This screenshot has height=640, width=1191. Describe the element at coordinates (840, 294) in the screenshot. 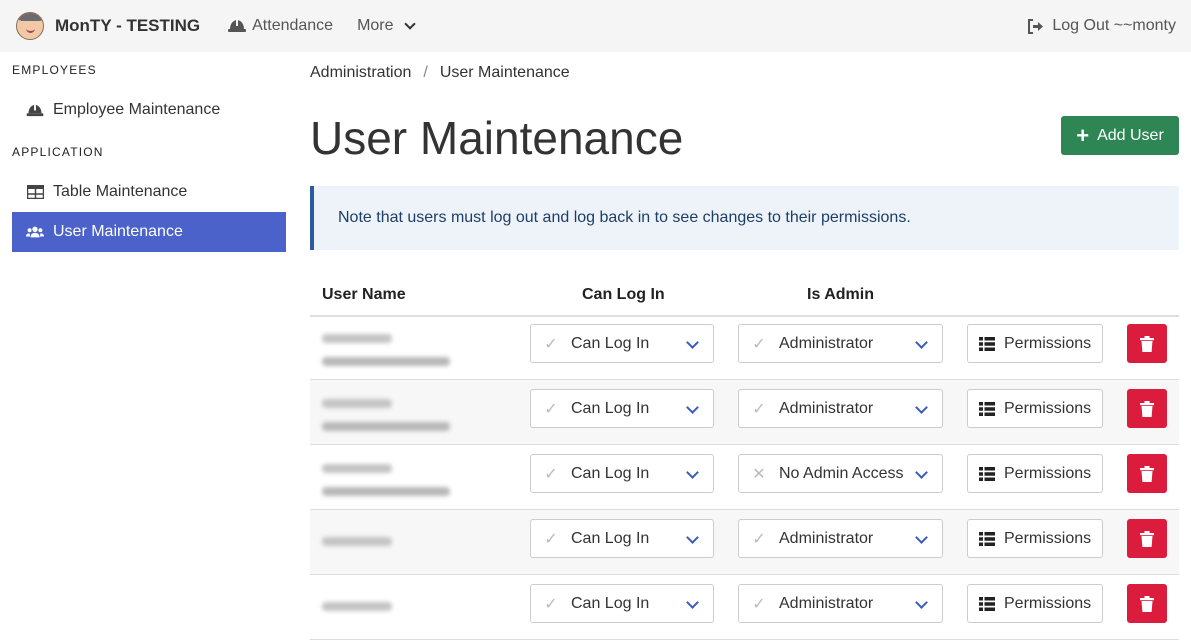

I see `header-is-admin: Is Admin` at that location.